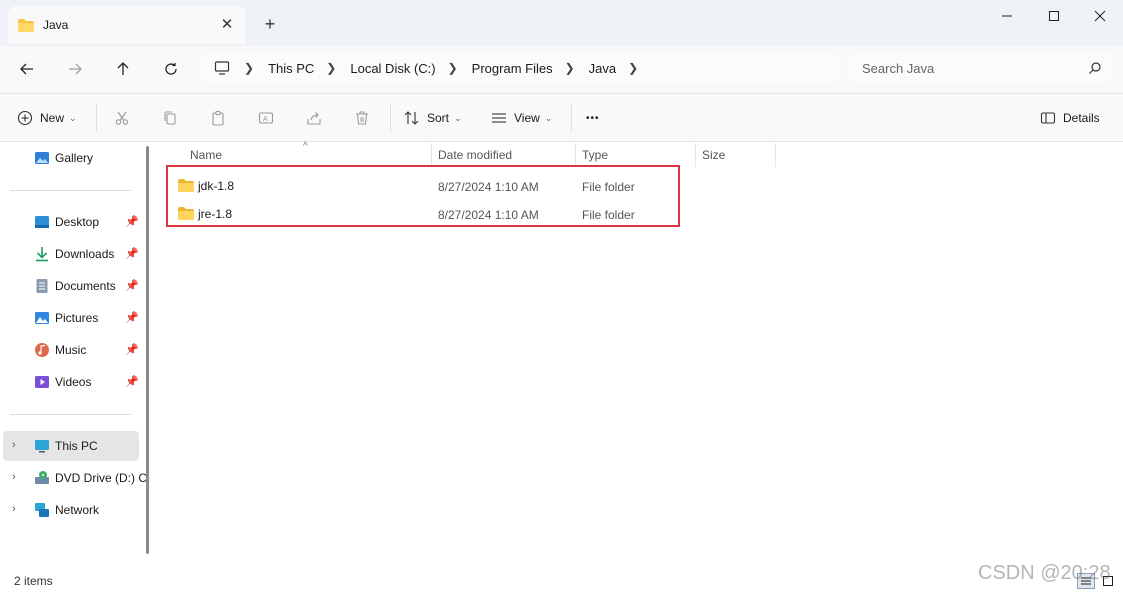 This screenshot has width=1123, height=592. Describe the element at coordinates (1054, 16) in the screenshot. I see `maximize-button` at that location.